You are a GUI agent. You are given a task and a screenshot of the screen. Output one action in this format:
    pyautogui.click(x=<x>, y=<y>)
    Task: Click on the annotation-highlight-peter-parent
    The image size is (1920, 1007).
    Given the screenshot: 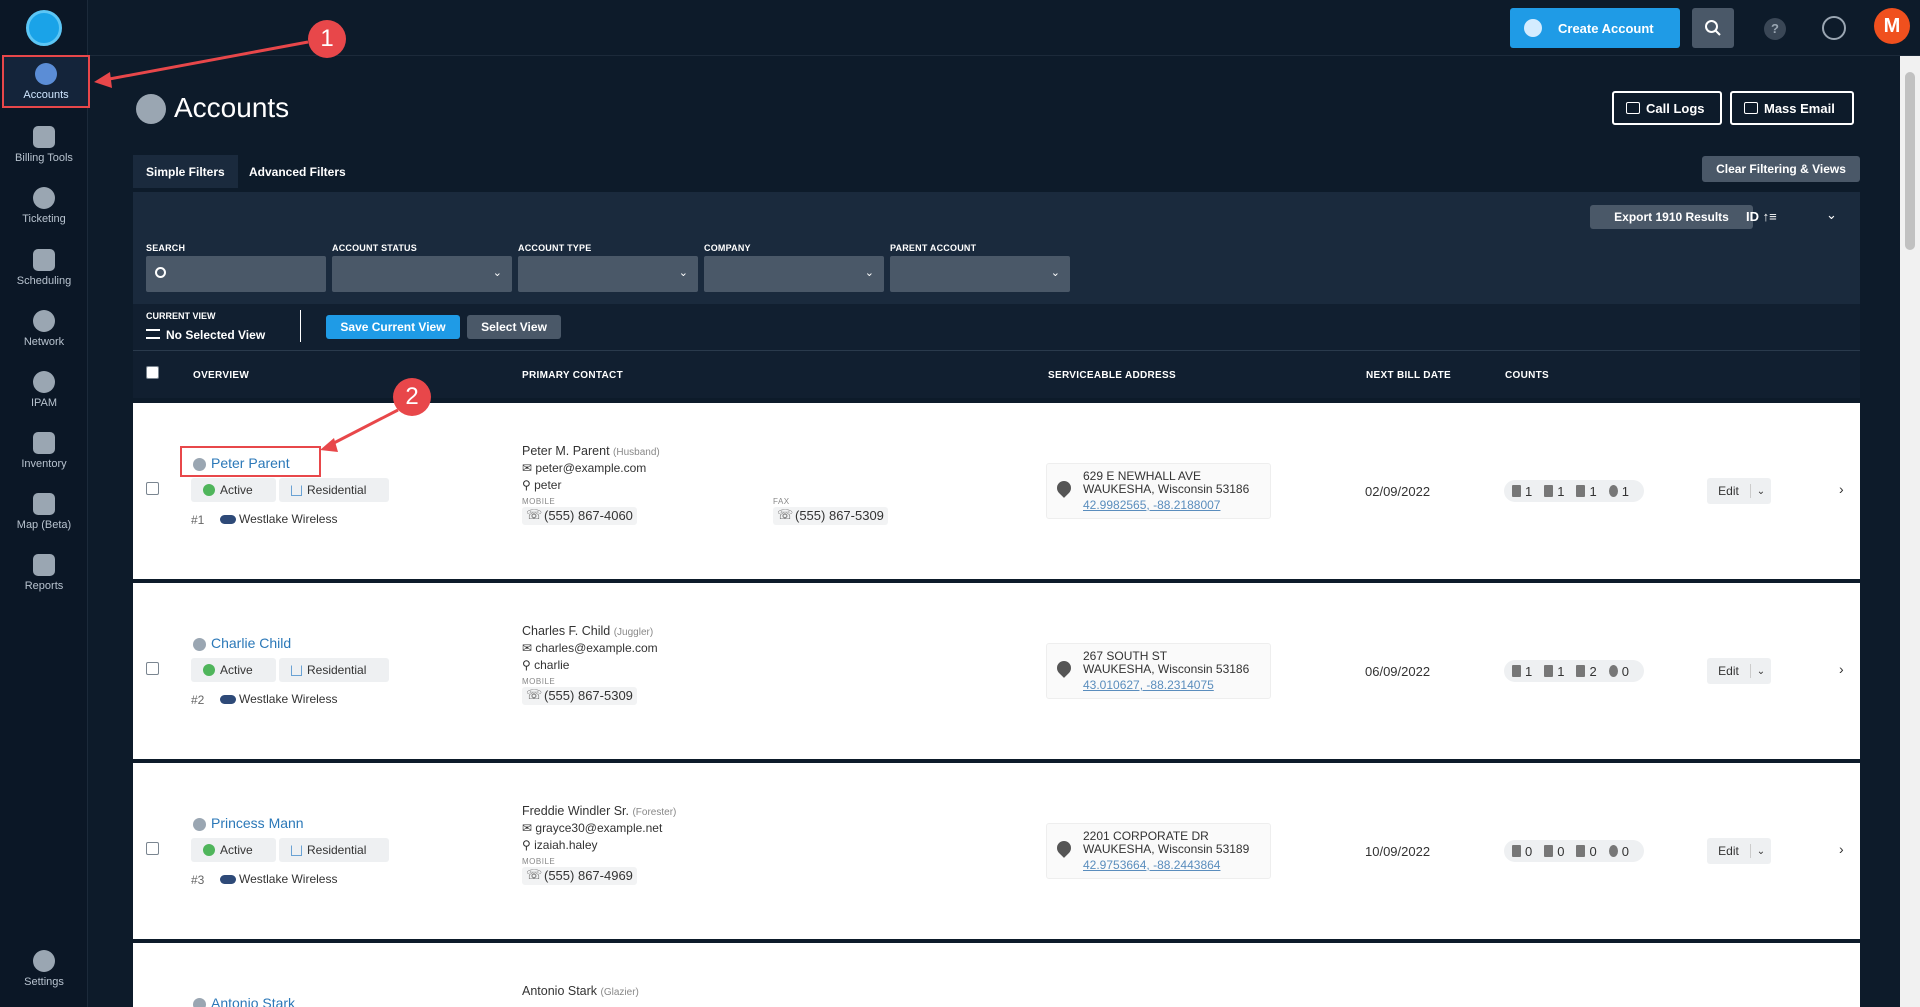 What is the action you would take?
    pyautogui.click(x=250, y=461)
    